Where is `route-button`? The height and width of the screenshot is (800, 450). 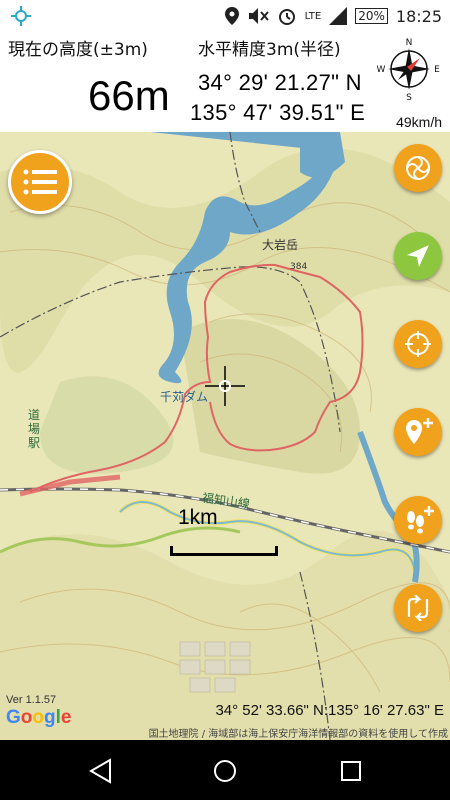 route-button is located at coordinates (418, 608).